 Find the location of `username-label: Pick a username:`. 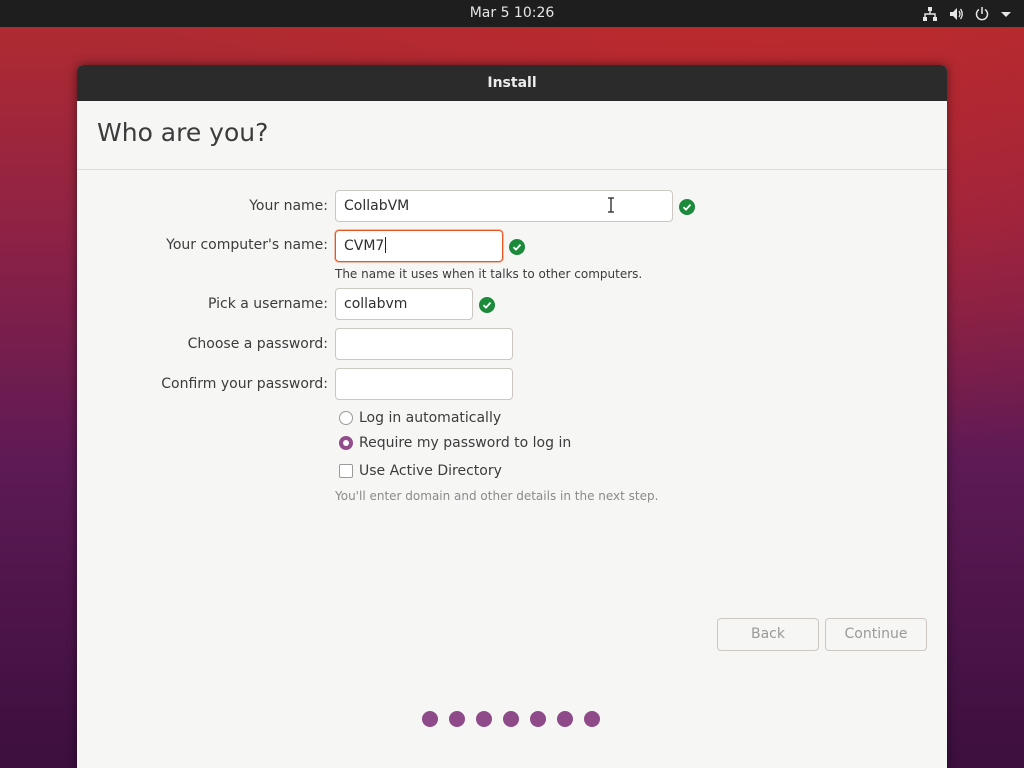

username-label: Pick a username: is located at coordinates (267, 304).